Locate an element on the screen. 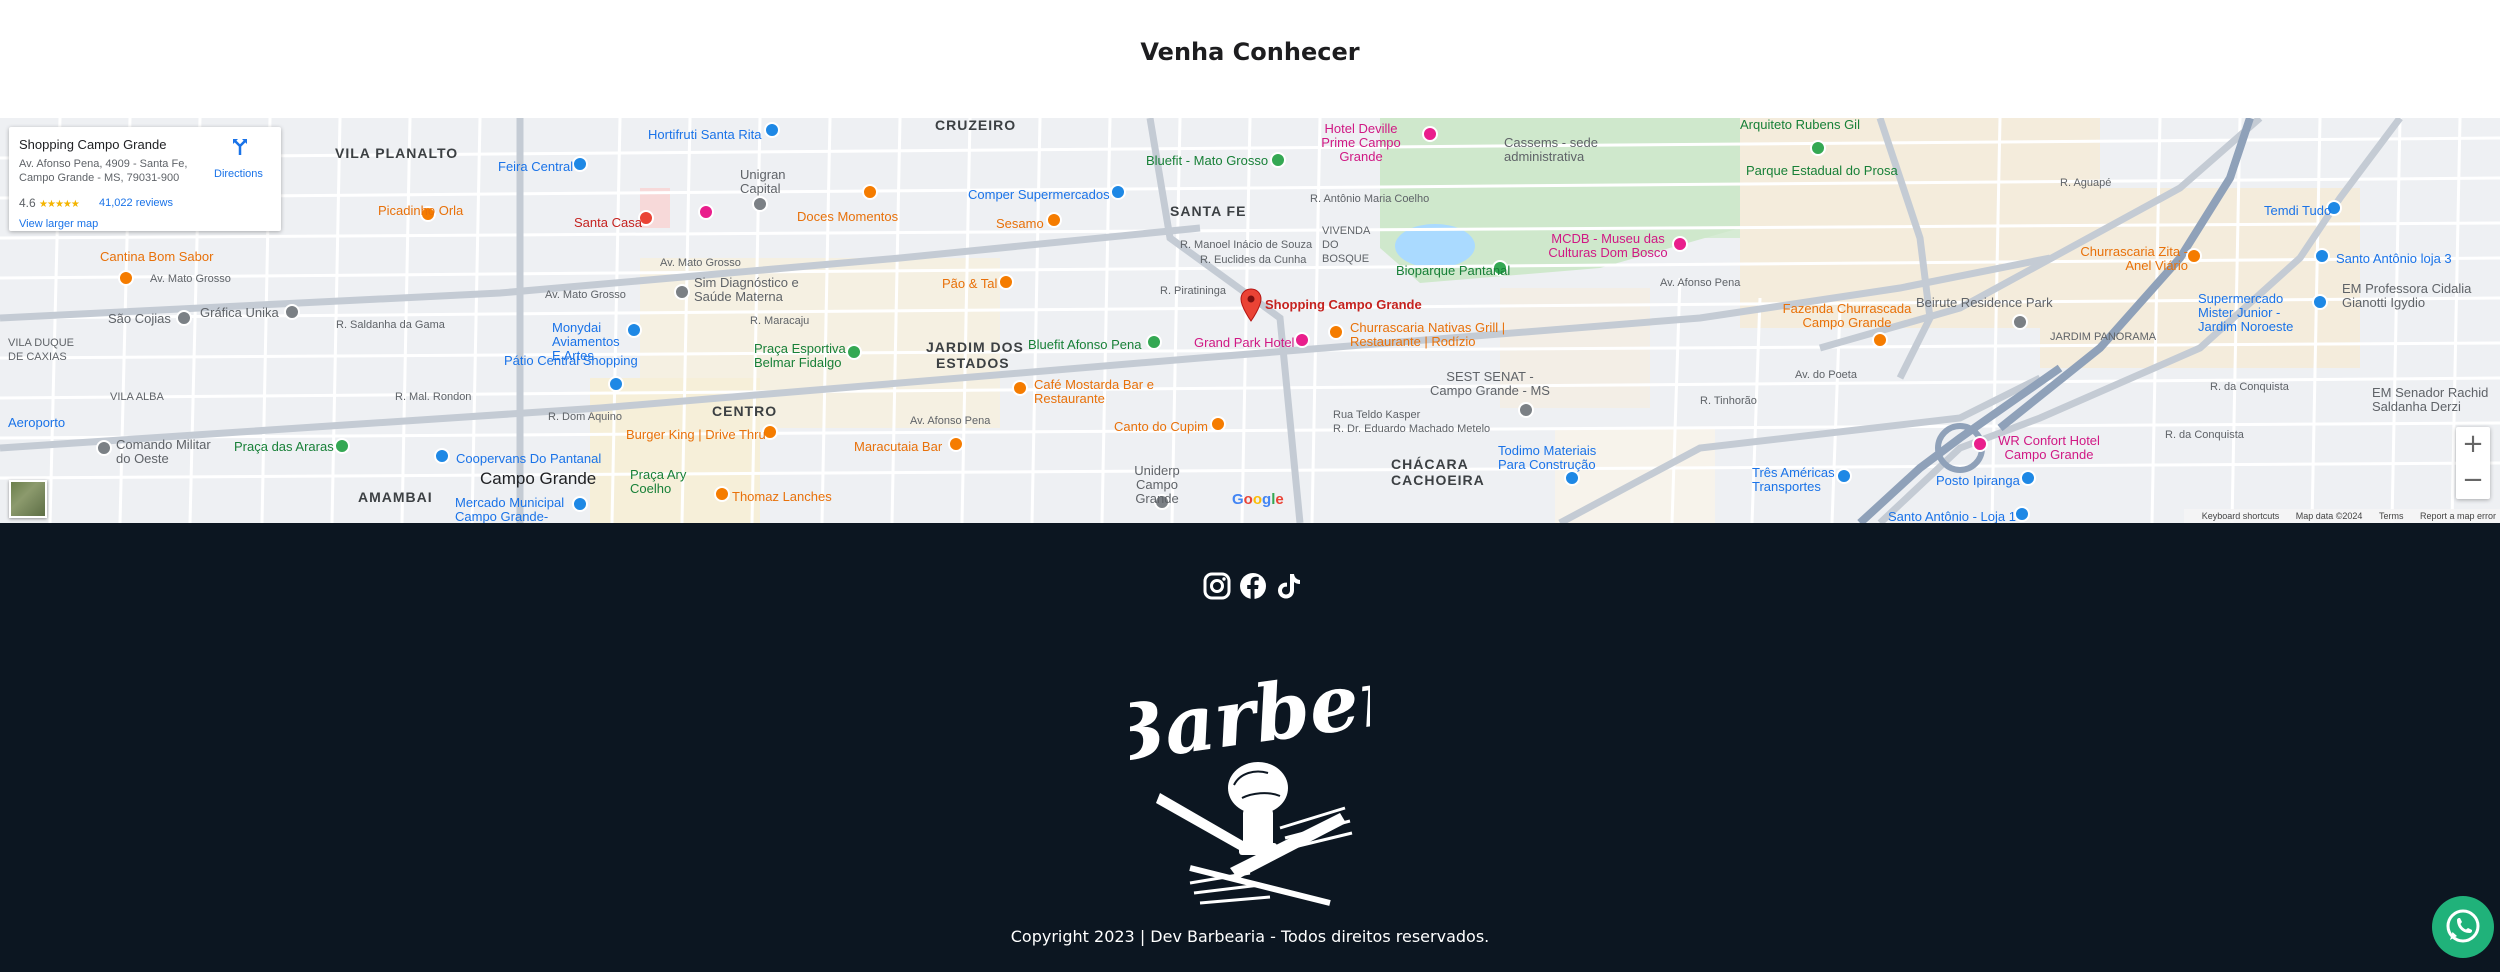 This screenshot has width=2500, height=972. poi-label: MCDB - Museu das Culturas Dom Bosco is located at coordinates (1608, 246).